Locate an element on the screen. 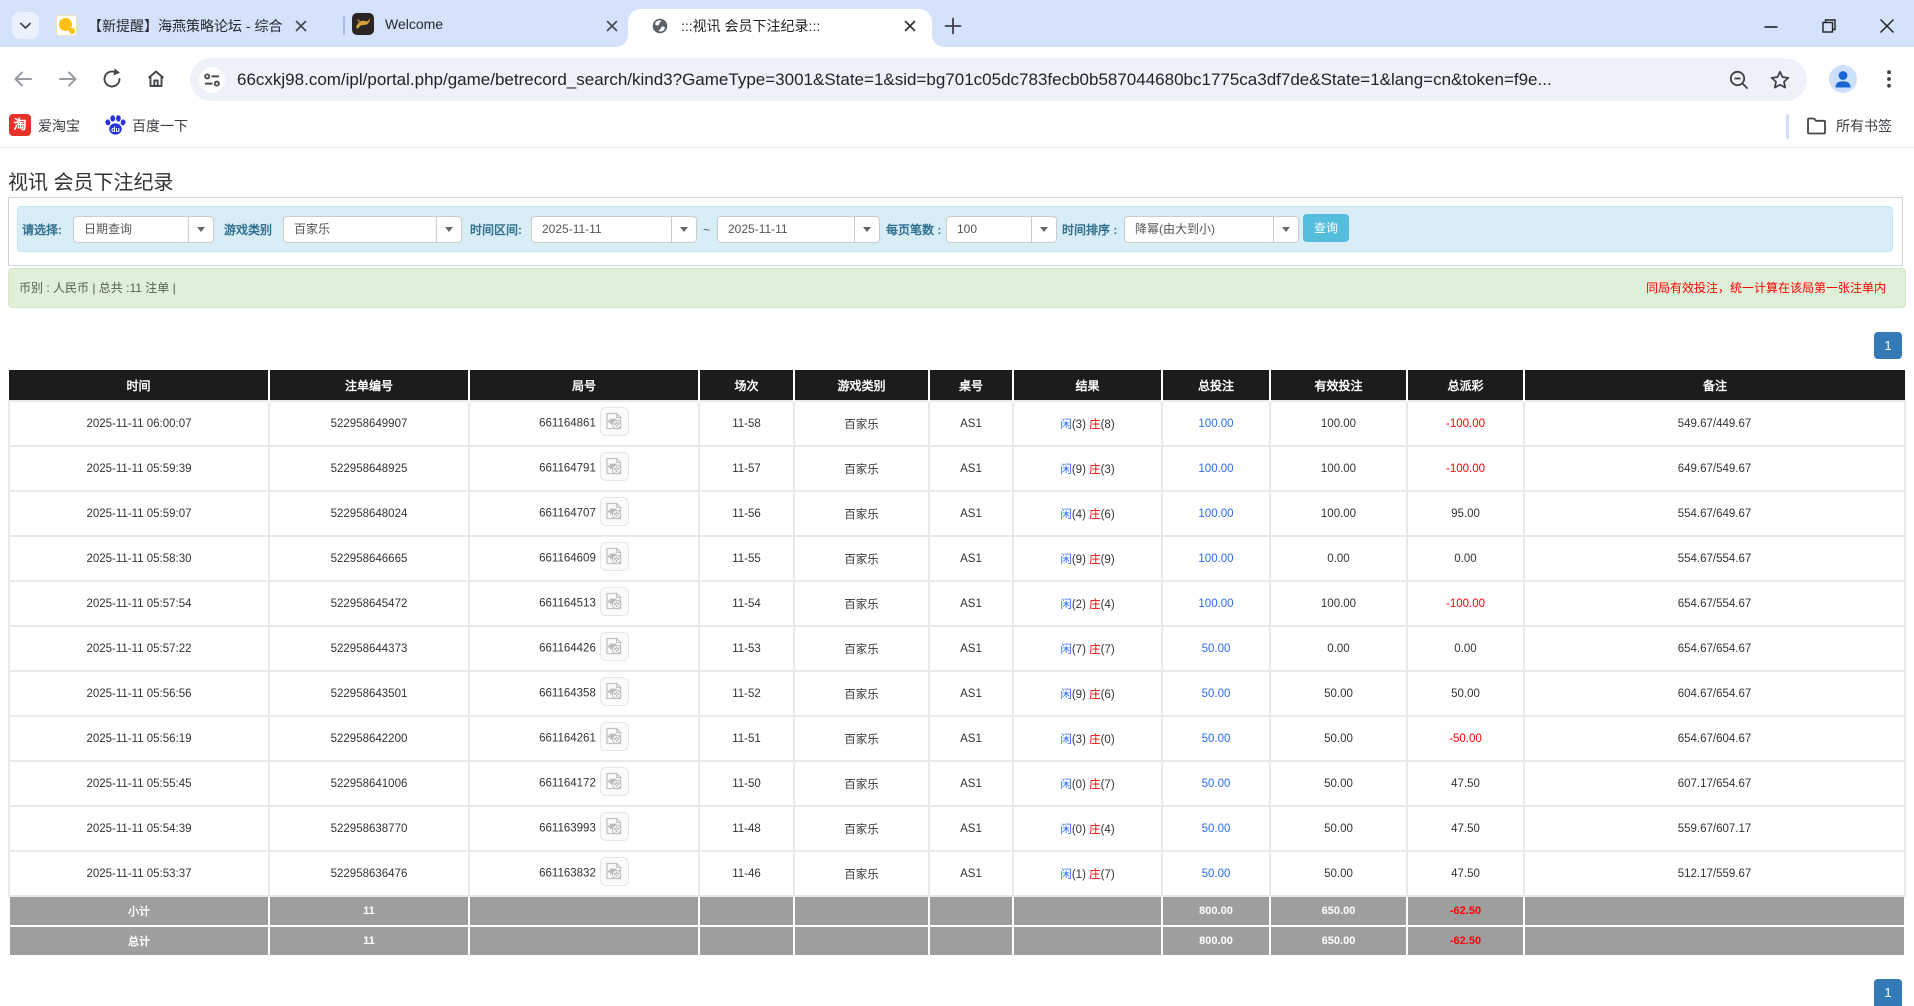 The height and width of the screenshot is (1006, 1914). svg-text: du is located at coordinates (115, 130).